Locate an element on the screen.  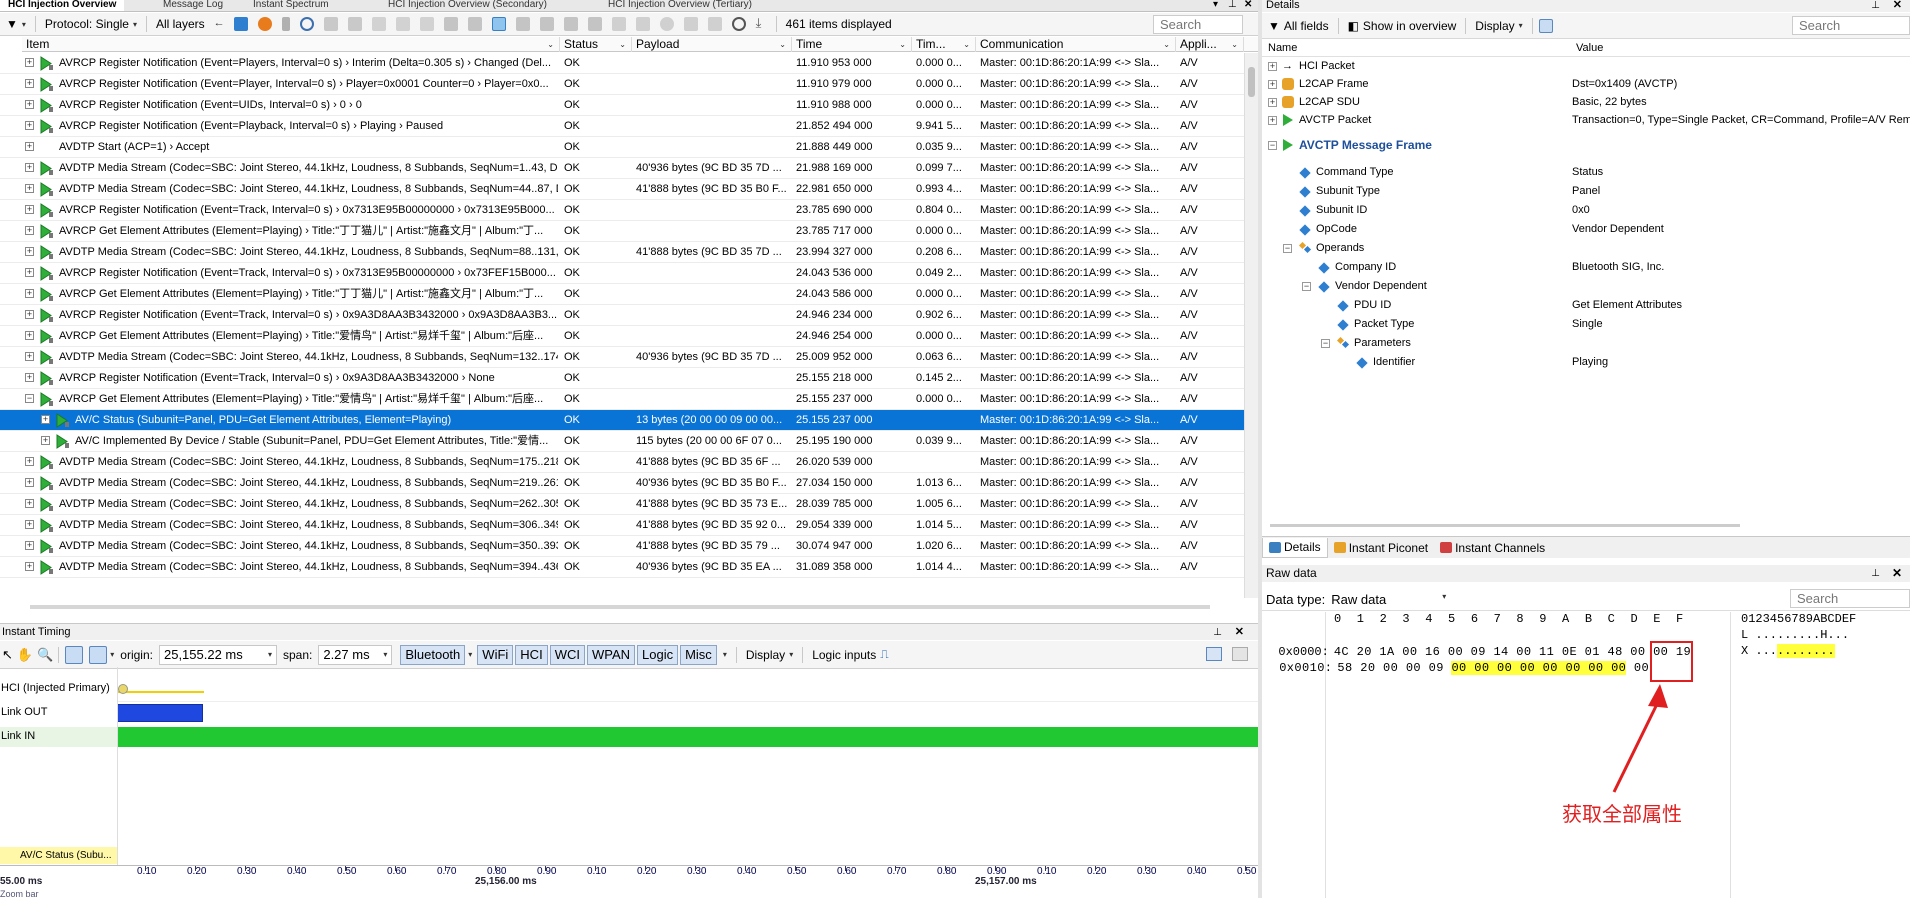
details-row: Identifier Playing is located at coordinates (1586, 362).